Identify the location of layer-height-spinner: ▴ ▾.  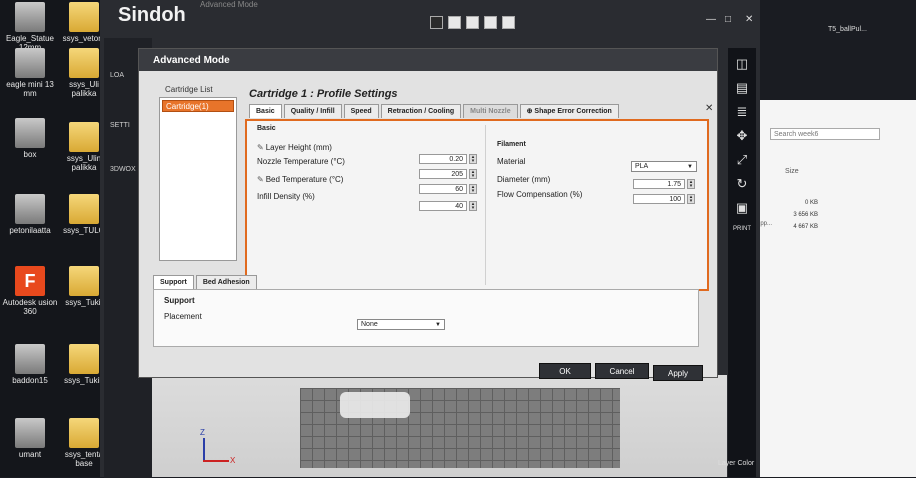
(473, 159).